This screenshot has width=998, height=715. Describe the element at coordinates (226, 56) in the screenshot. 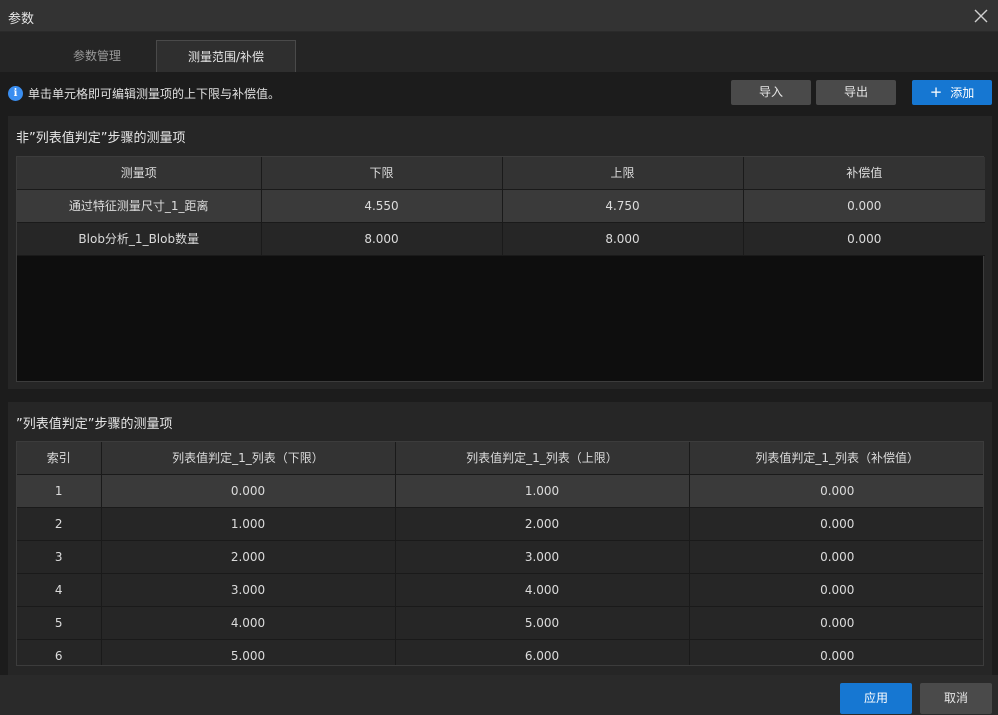

I see `tab-measurement-range: 测量范围/补偿` at that location.